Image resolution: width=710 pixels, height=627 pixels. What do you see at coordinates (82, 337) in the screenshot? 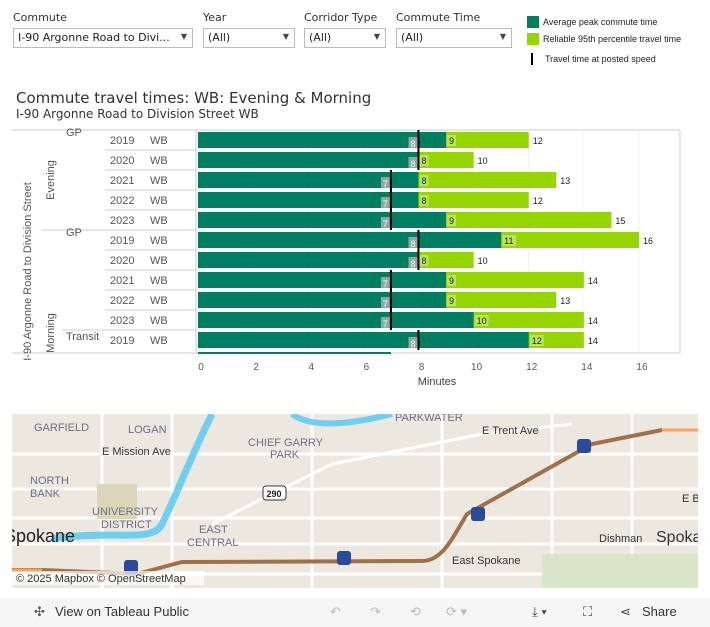
I see `row-corridor-type: Transit` at bounding box center [82, 337].